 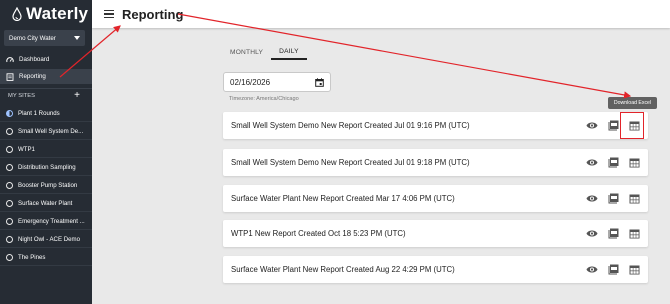 I want to click on site-item: Plant 1 Rounds, so click(x=46, y=114).